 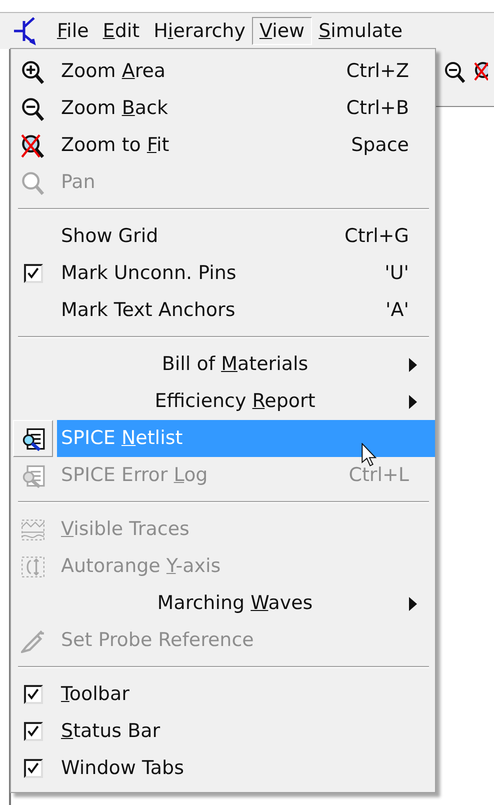 What do you see at coordinates (33, 108) in the screenshot?
I see `zoom-out-icon` at bounding box center [33, 108].